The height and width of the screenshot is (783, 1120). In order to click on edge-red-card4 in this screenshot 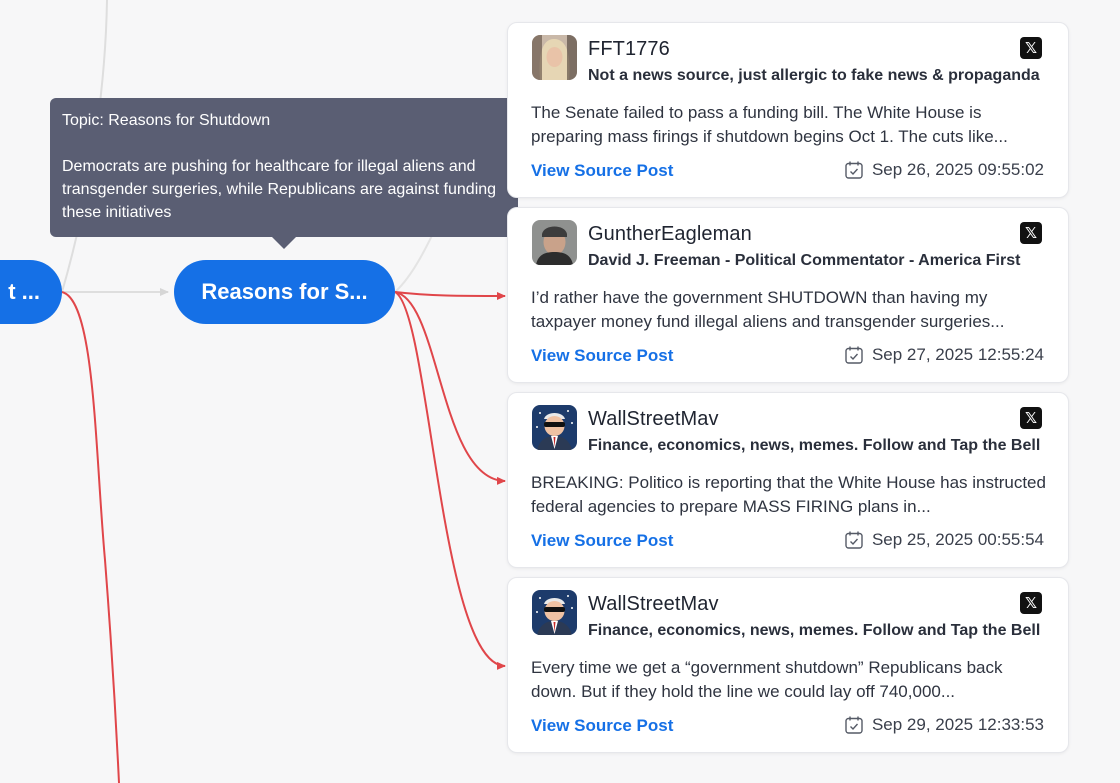, I will do `click(450, 480)`.